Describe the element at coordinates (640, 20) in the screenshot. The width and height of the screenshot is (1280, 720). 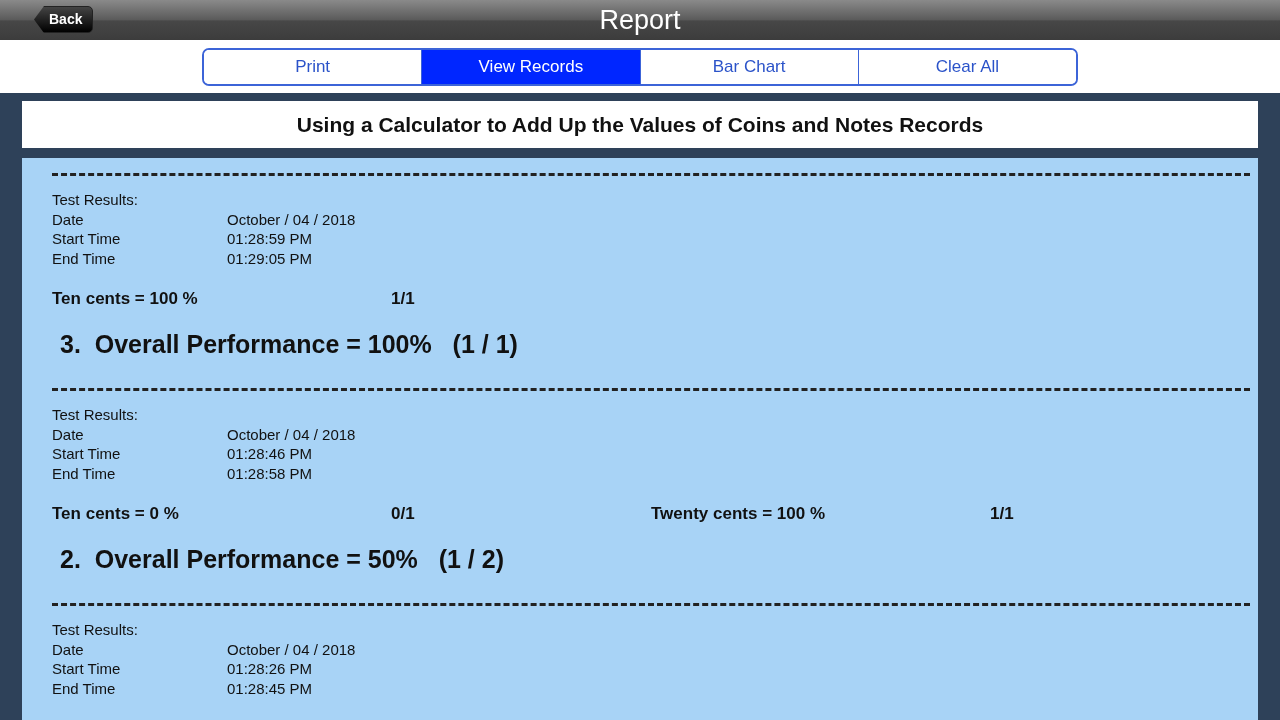
I see `window-title: Report` at that location.